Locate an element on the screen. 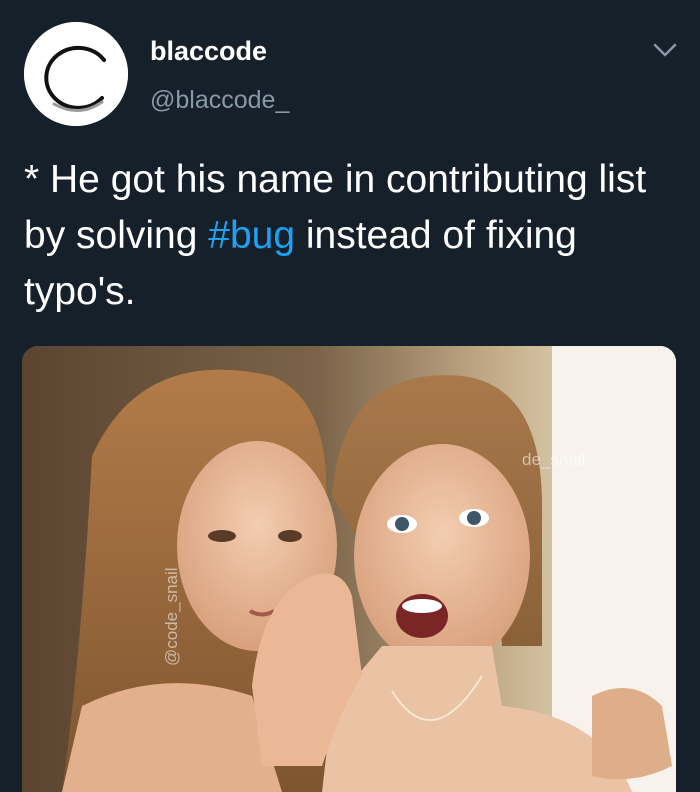 The image size is (700, 792). c-logo-icon is located at coordinates (76, 74).